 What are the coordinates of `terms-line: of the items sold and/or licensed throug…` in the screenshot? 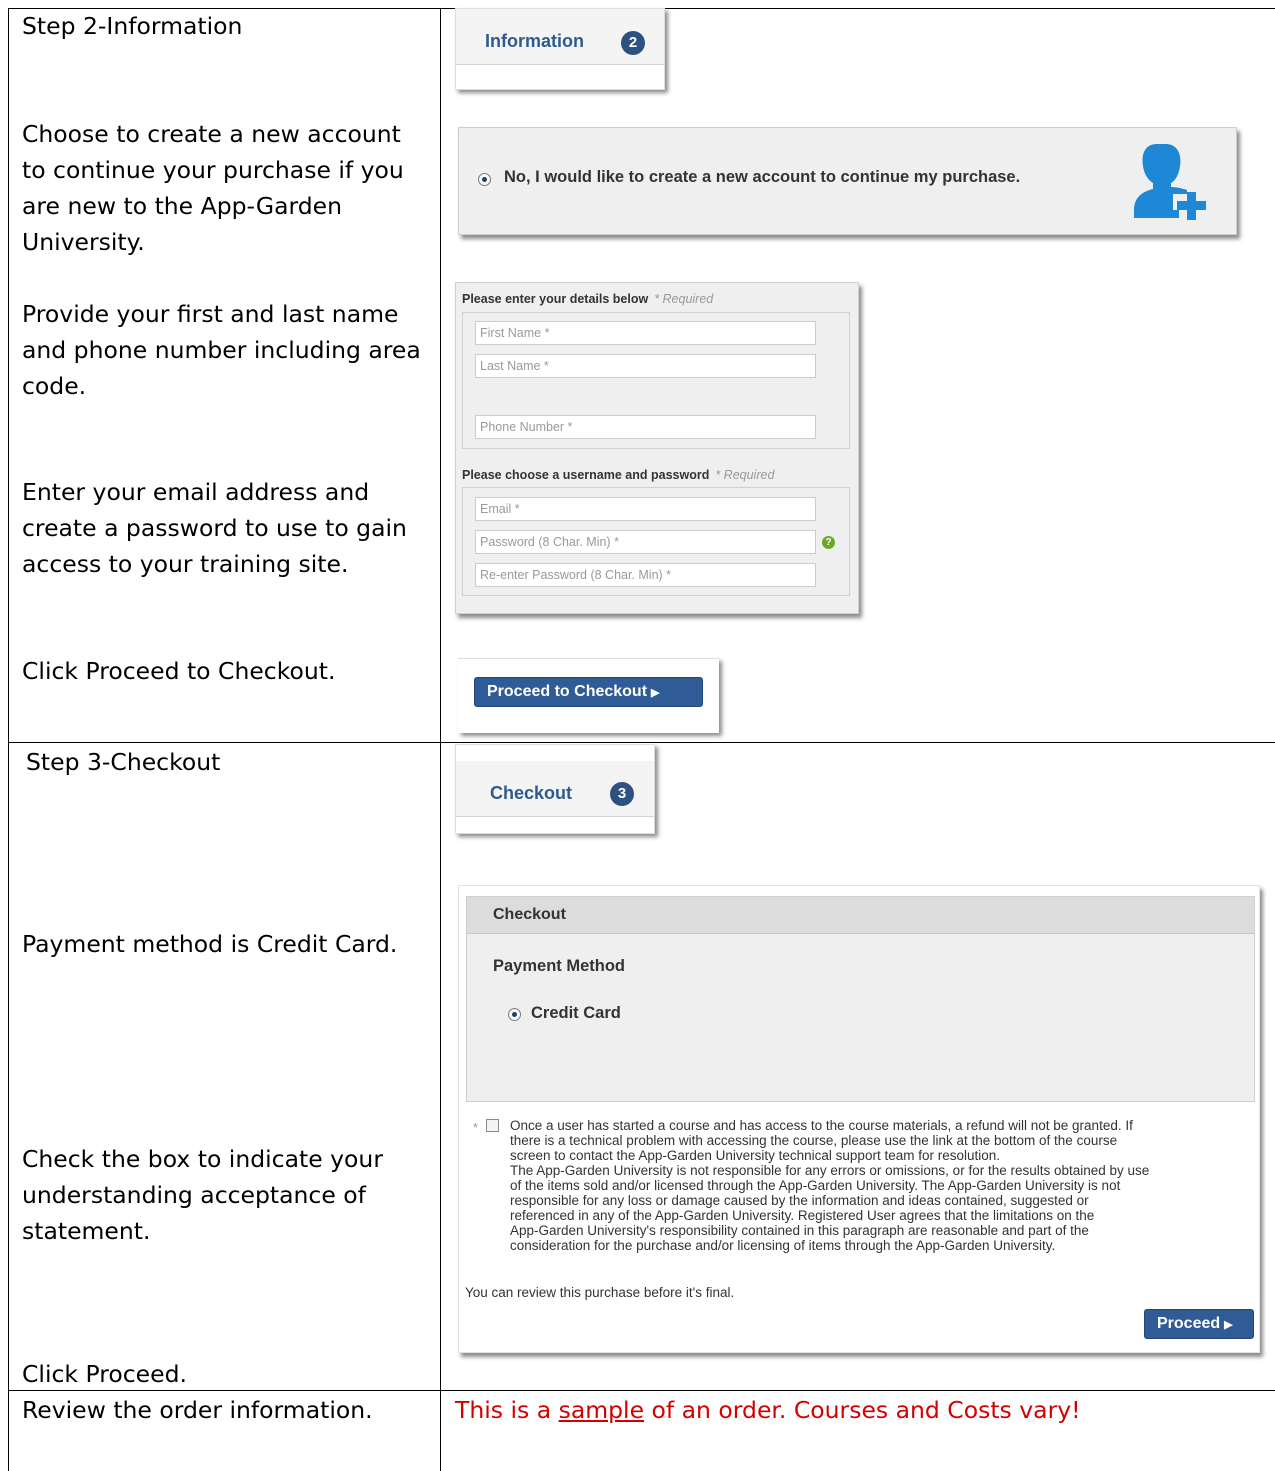 It's located at (815, 1185).